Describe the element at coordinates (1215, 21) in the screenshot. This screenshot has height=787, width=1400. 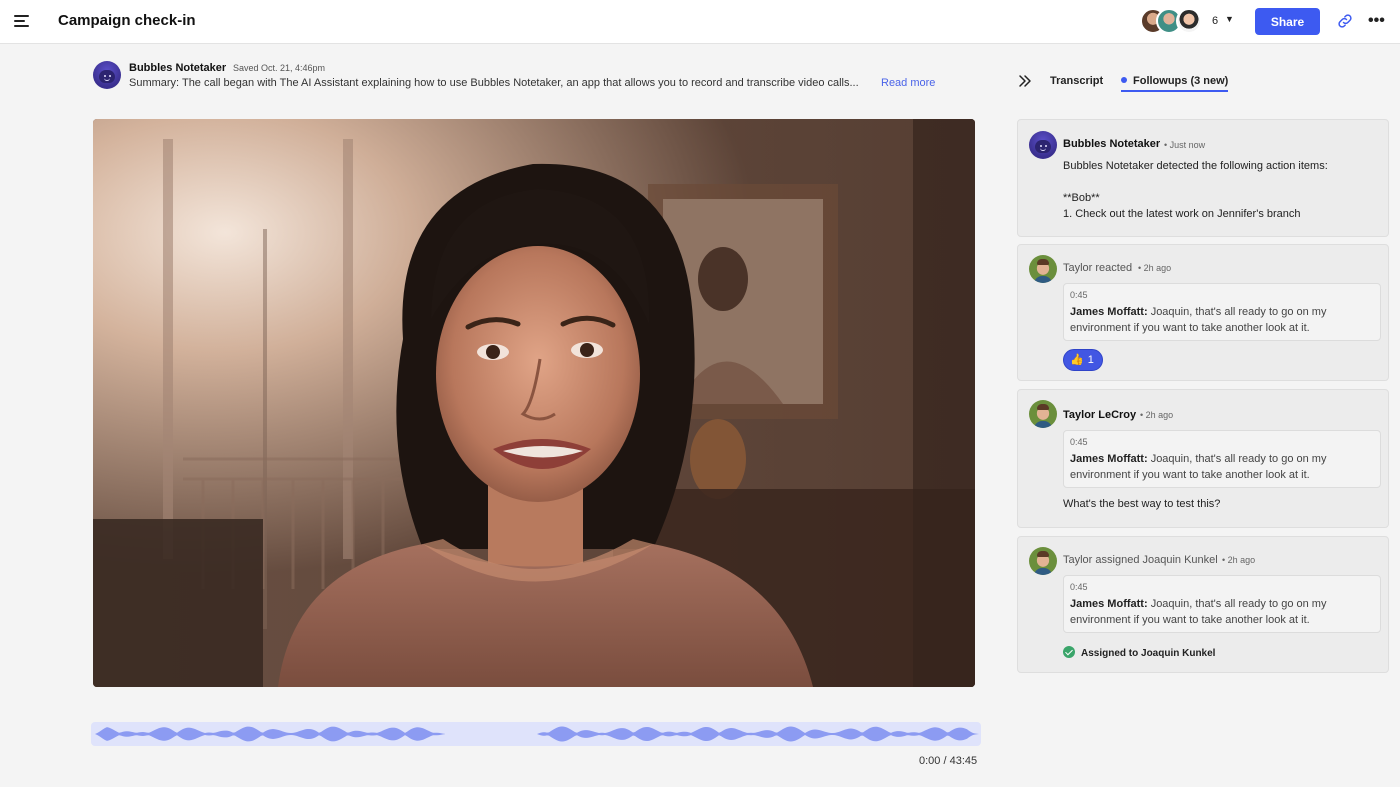
I see `participant-count: 6` at that location.